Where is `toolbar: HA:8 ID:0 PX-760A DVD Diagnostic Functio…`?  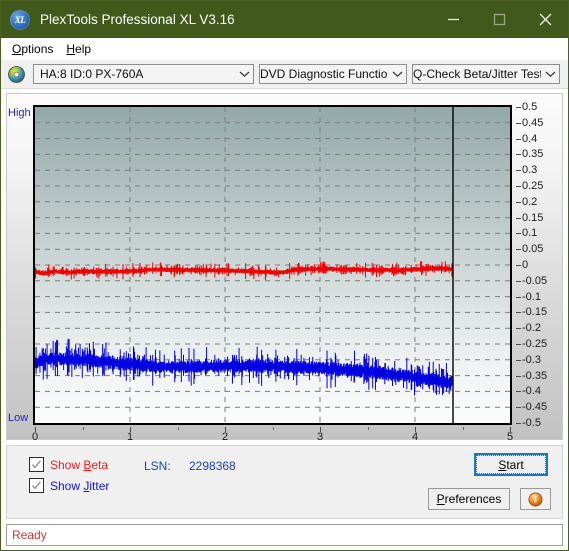
toolbar: HA:8 ID:0 PX-760A DVD Diagnostic Functio… is located at coordinates (284, 74).